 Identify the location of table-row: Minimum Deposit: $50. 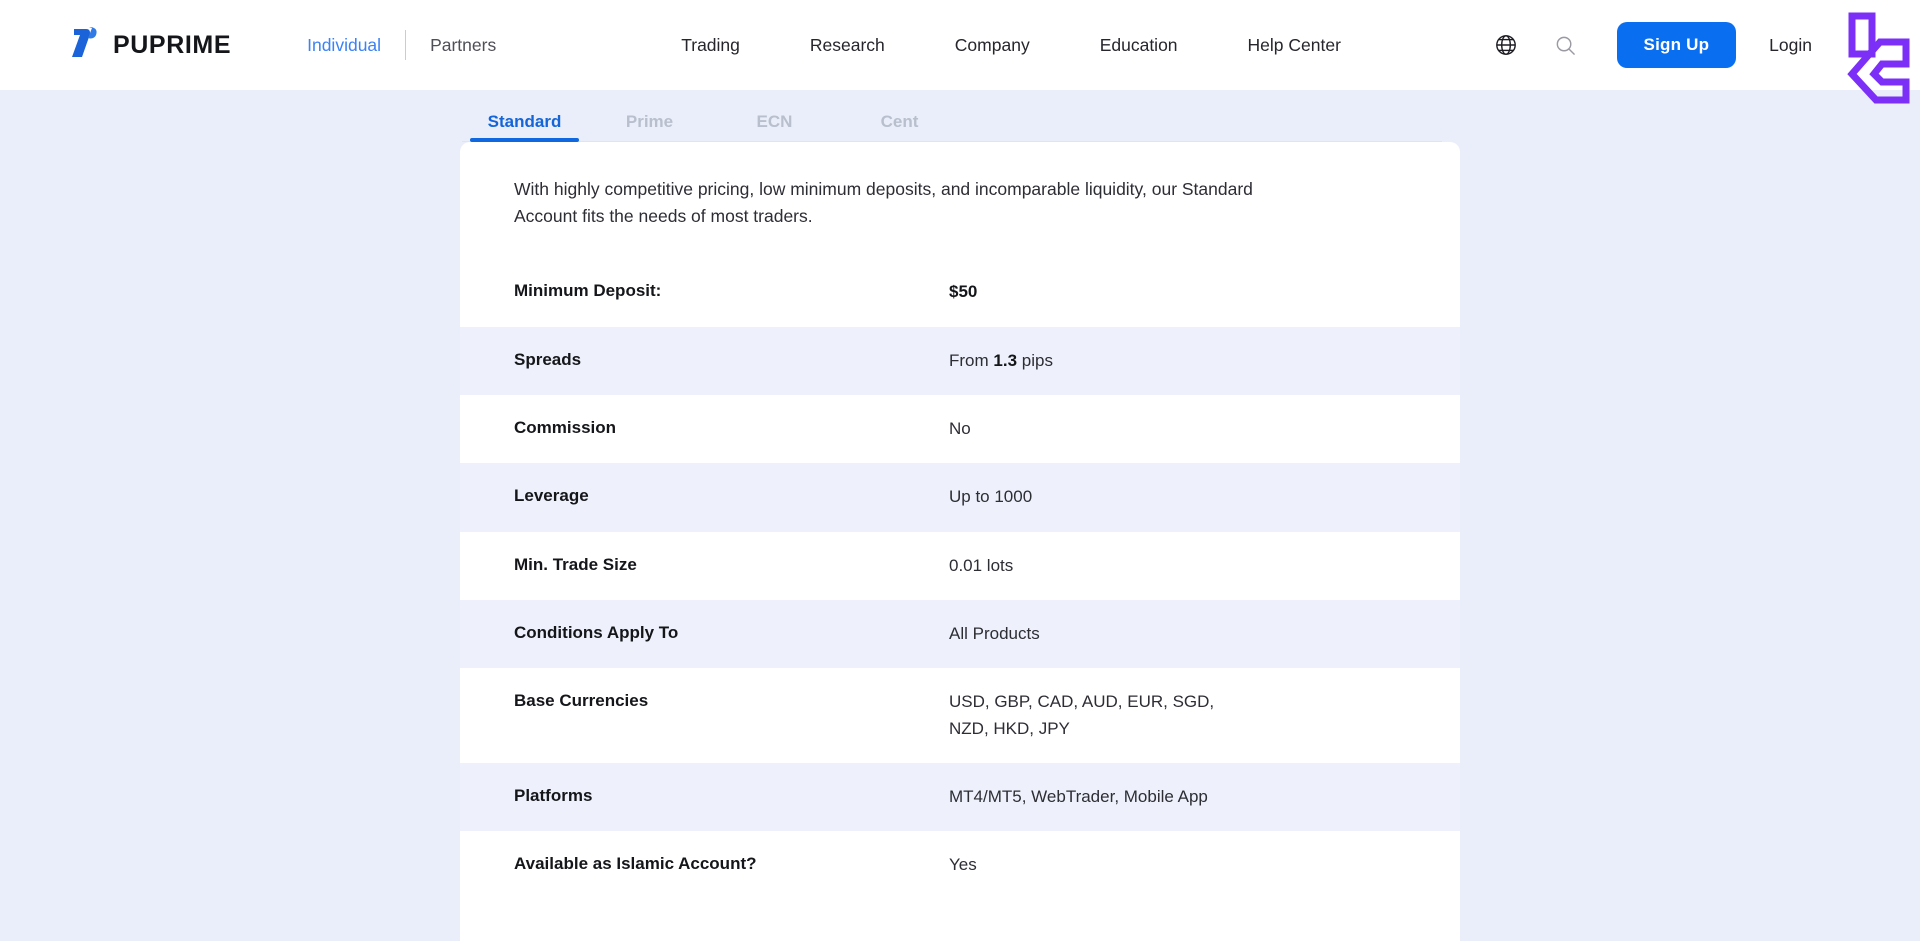
(960, 292).